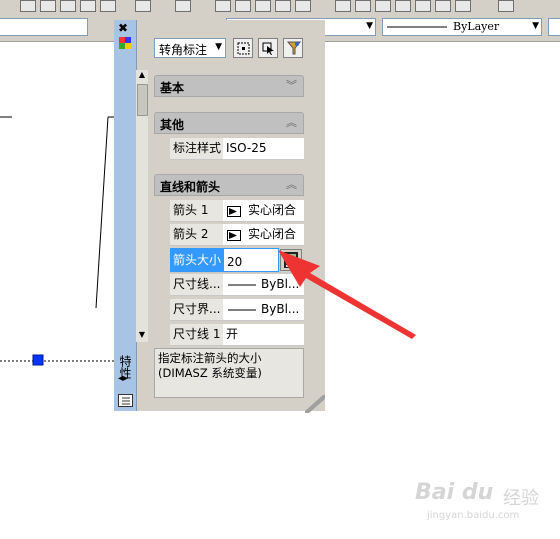 The width and height of the screenshot is (560, 539). I want to click on linetype-combo: ByLayer ▼, so click(462, 27).